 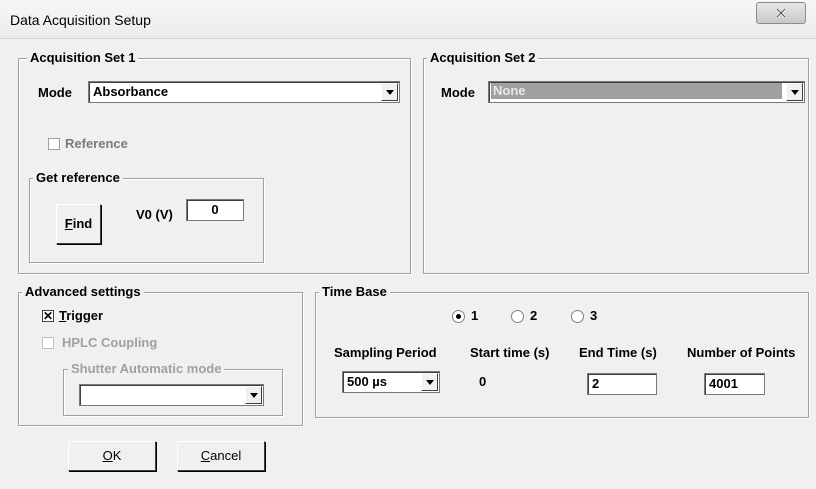 I want to click on ok-button-label: K, so click(x=117, y=455).